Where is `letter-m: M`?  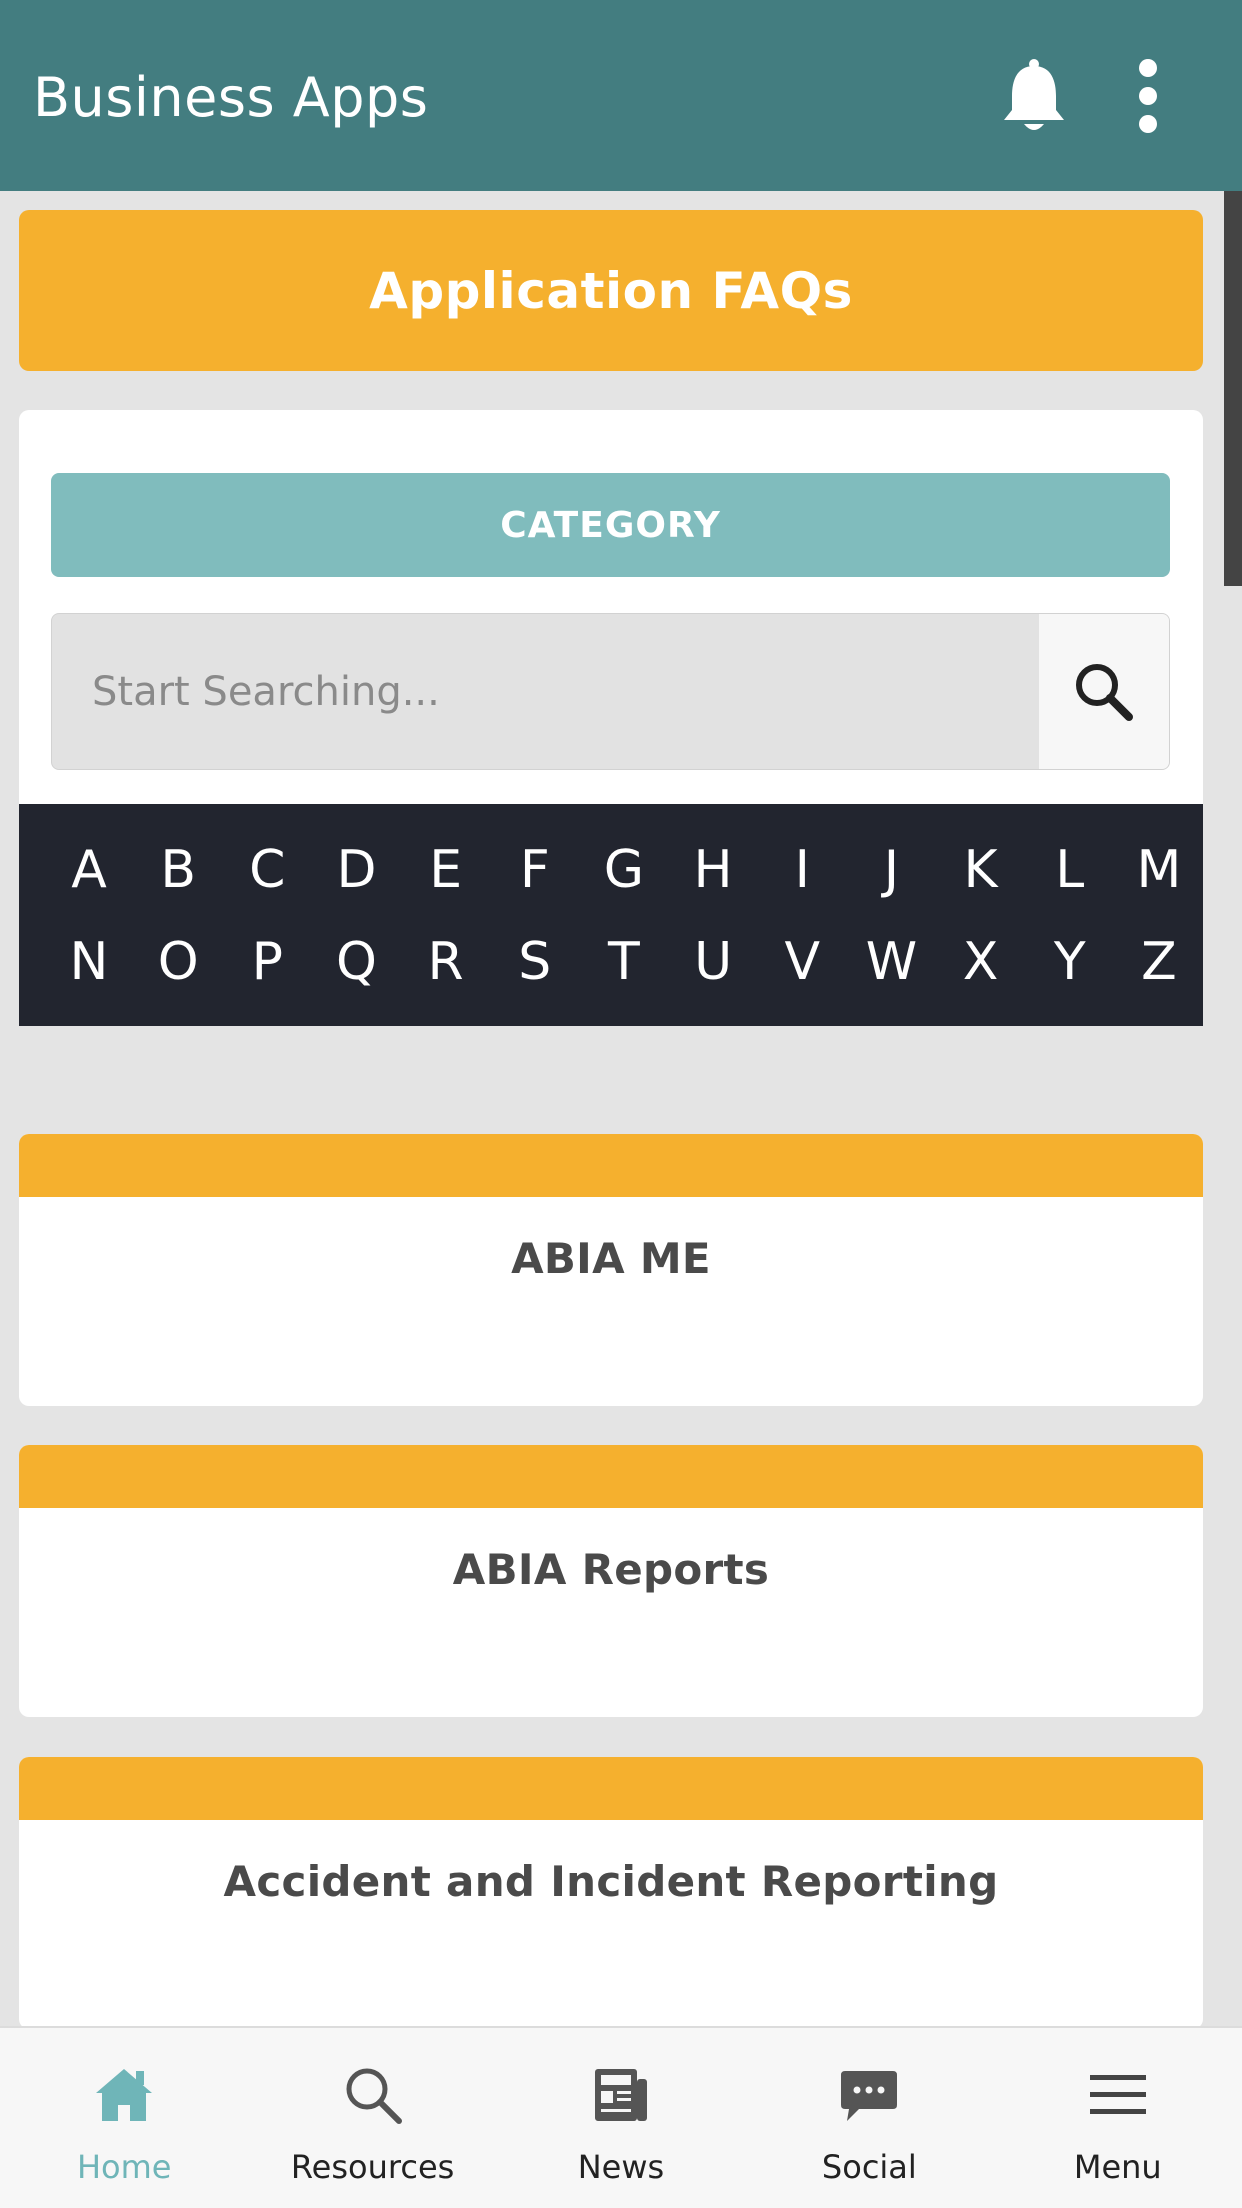 letter-m: M is located at coordinates (1159, 870).